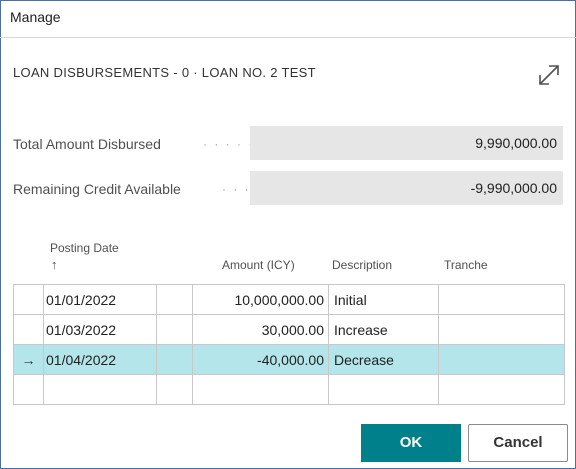  I want to click on column-header-amount: Amount (ICY), so click(258, 265).